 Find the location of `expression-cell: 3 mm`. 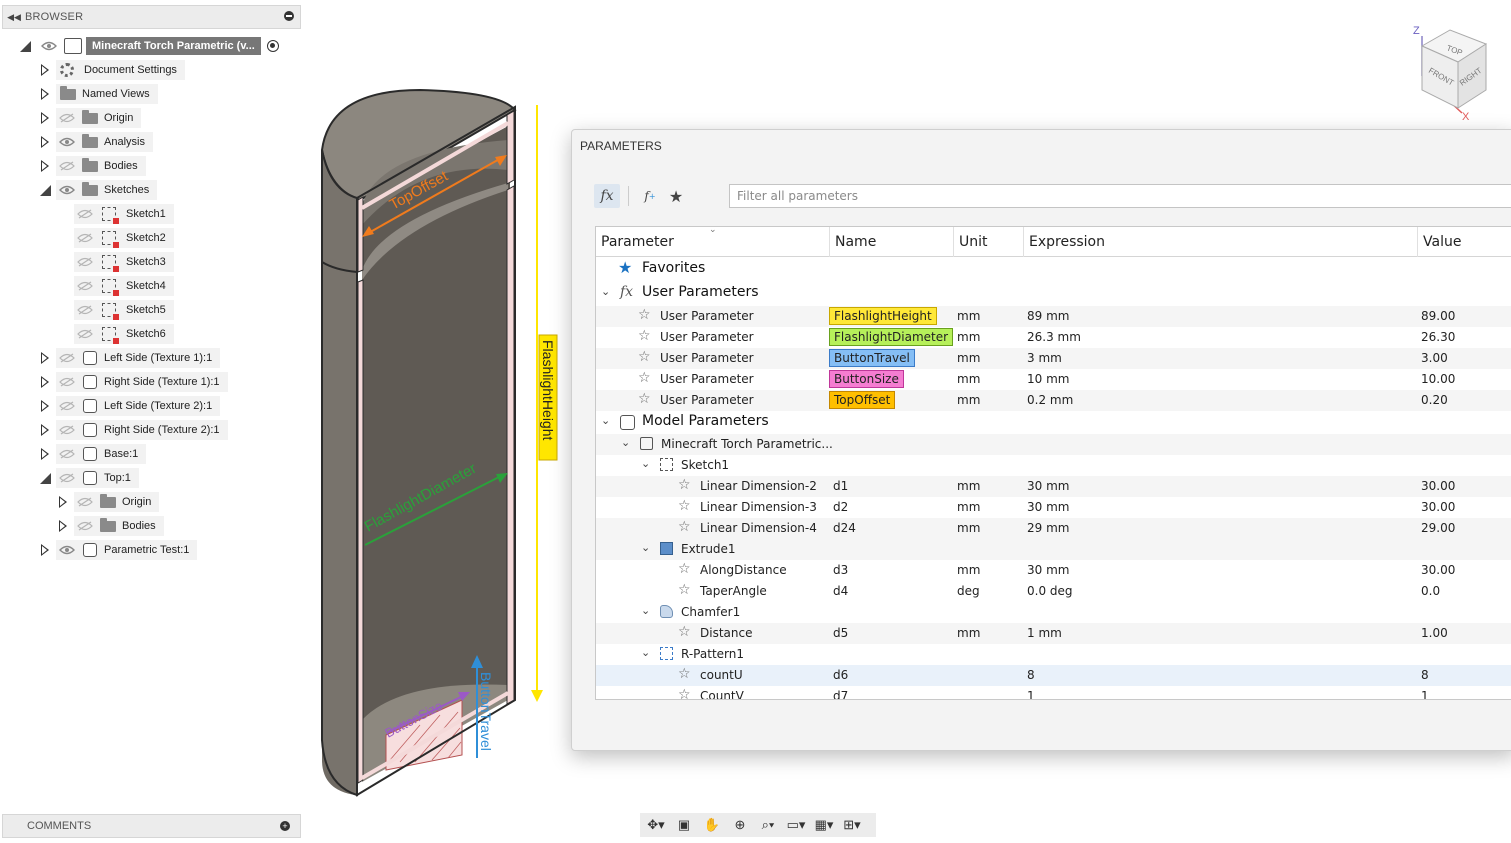

expression-cell: 3 mm is located at coordinates (1044, 358).